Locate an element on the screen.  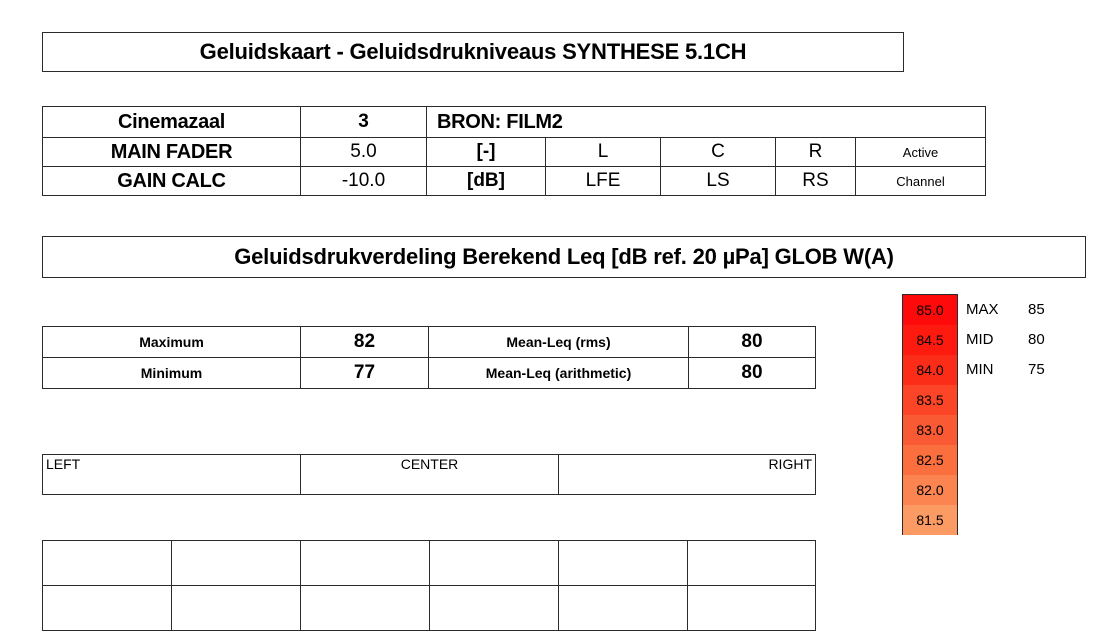
color-scale-row: 83.0 is located at coordinates (930, 430).